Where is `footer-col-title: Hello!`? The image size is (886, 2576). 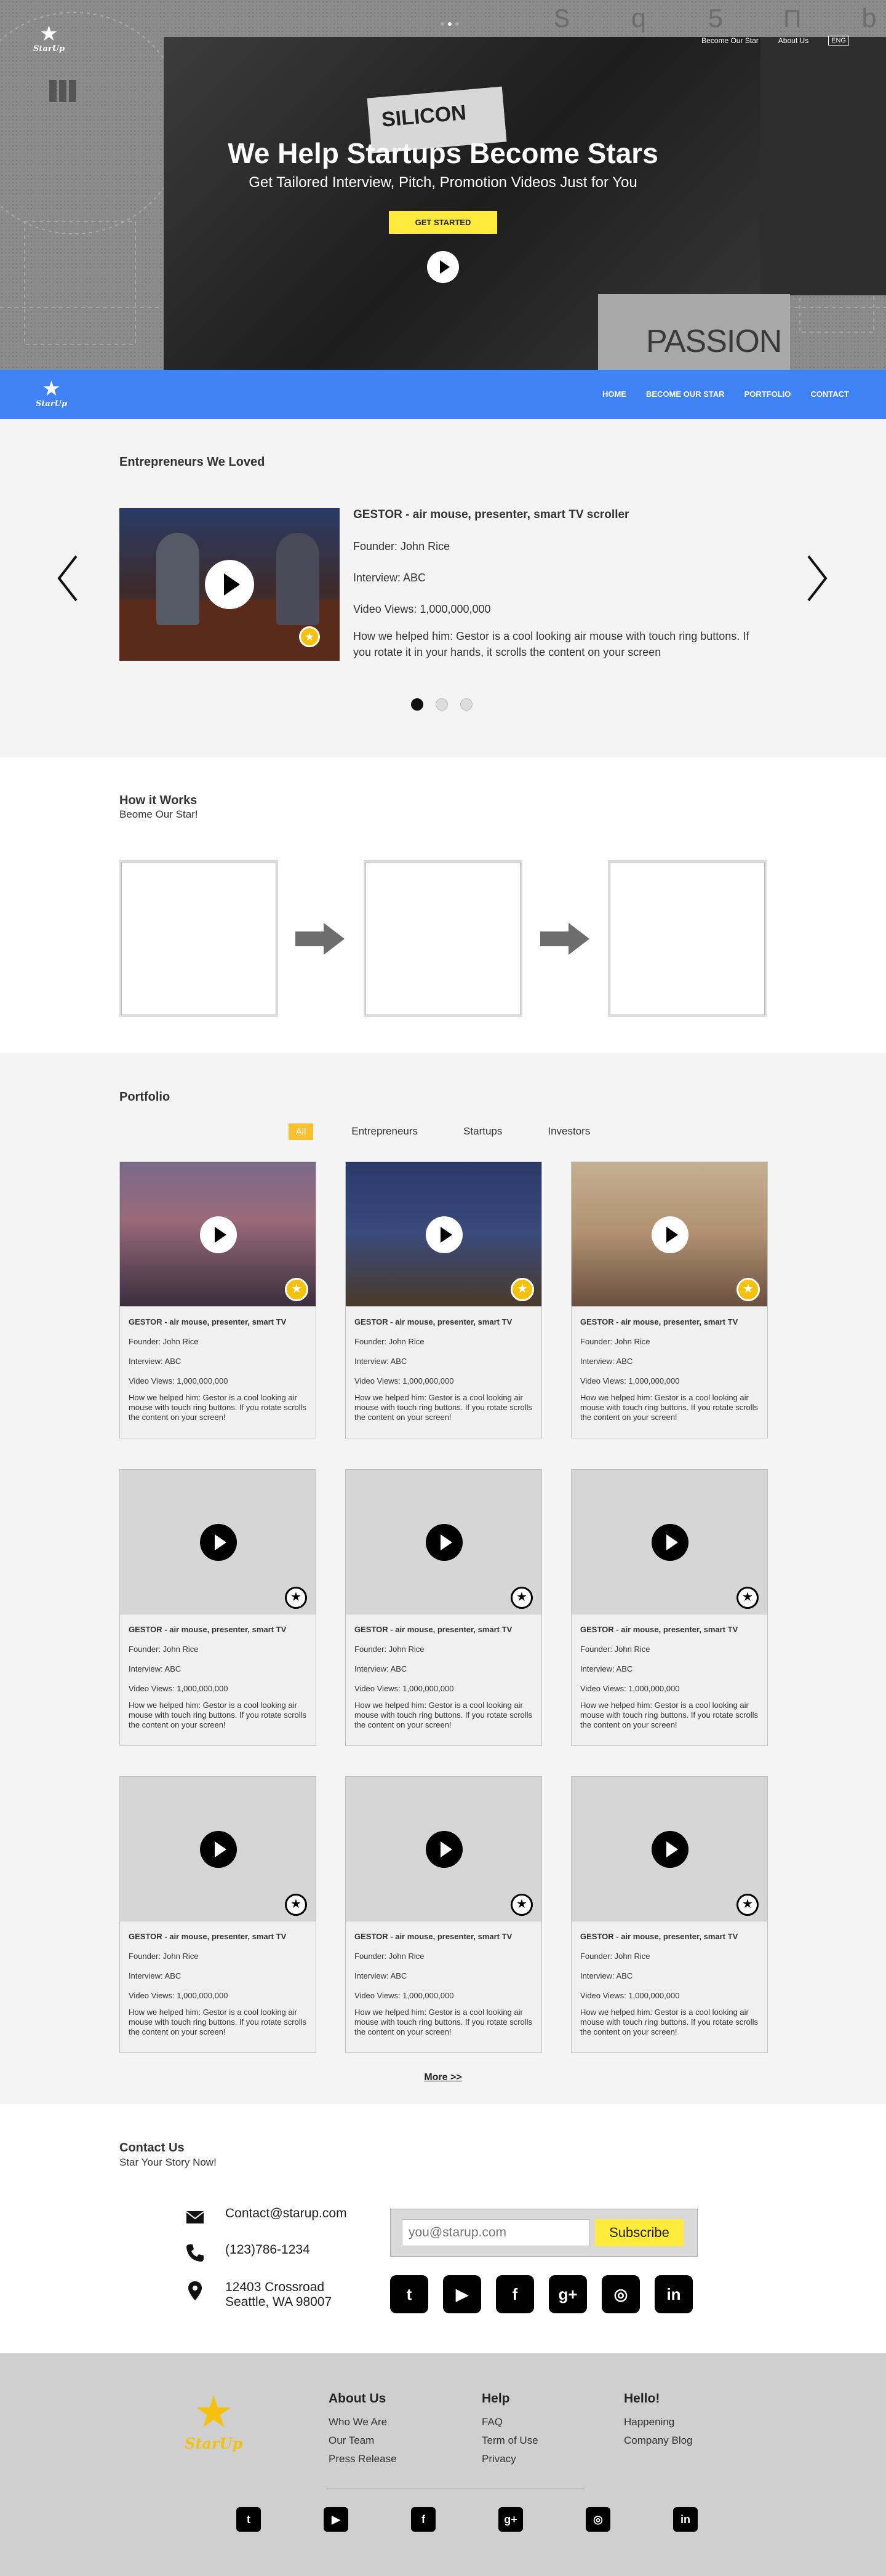 footer-col-title: Hello! is located at coordinates (642, 2398).